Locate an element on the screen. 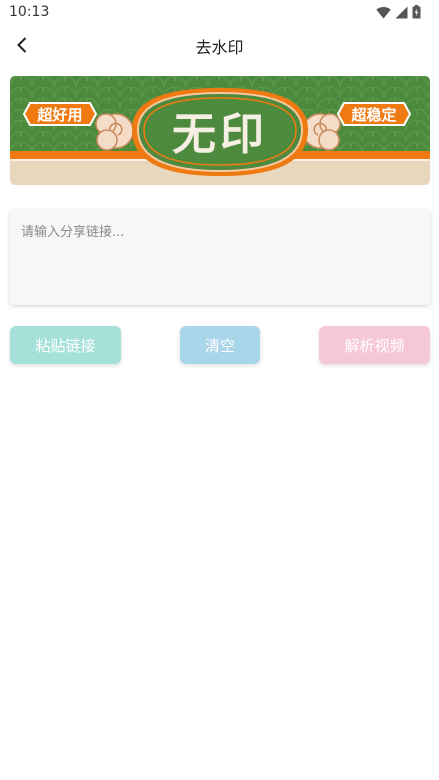 The width and height of the screenshot is (439, 780). paste-link-button: 粘贴链接 is located at coordinates (65, 345).